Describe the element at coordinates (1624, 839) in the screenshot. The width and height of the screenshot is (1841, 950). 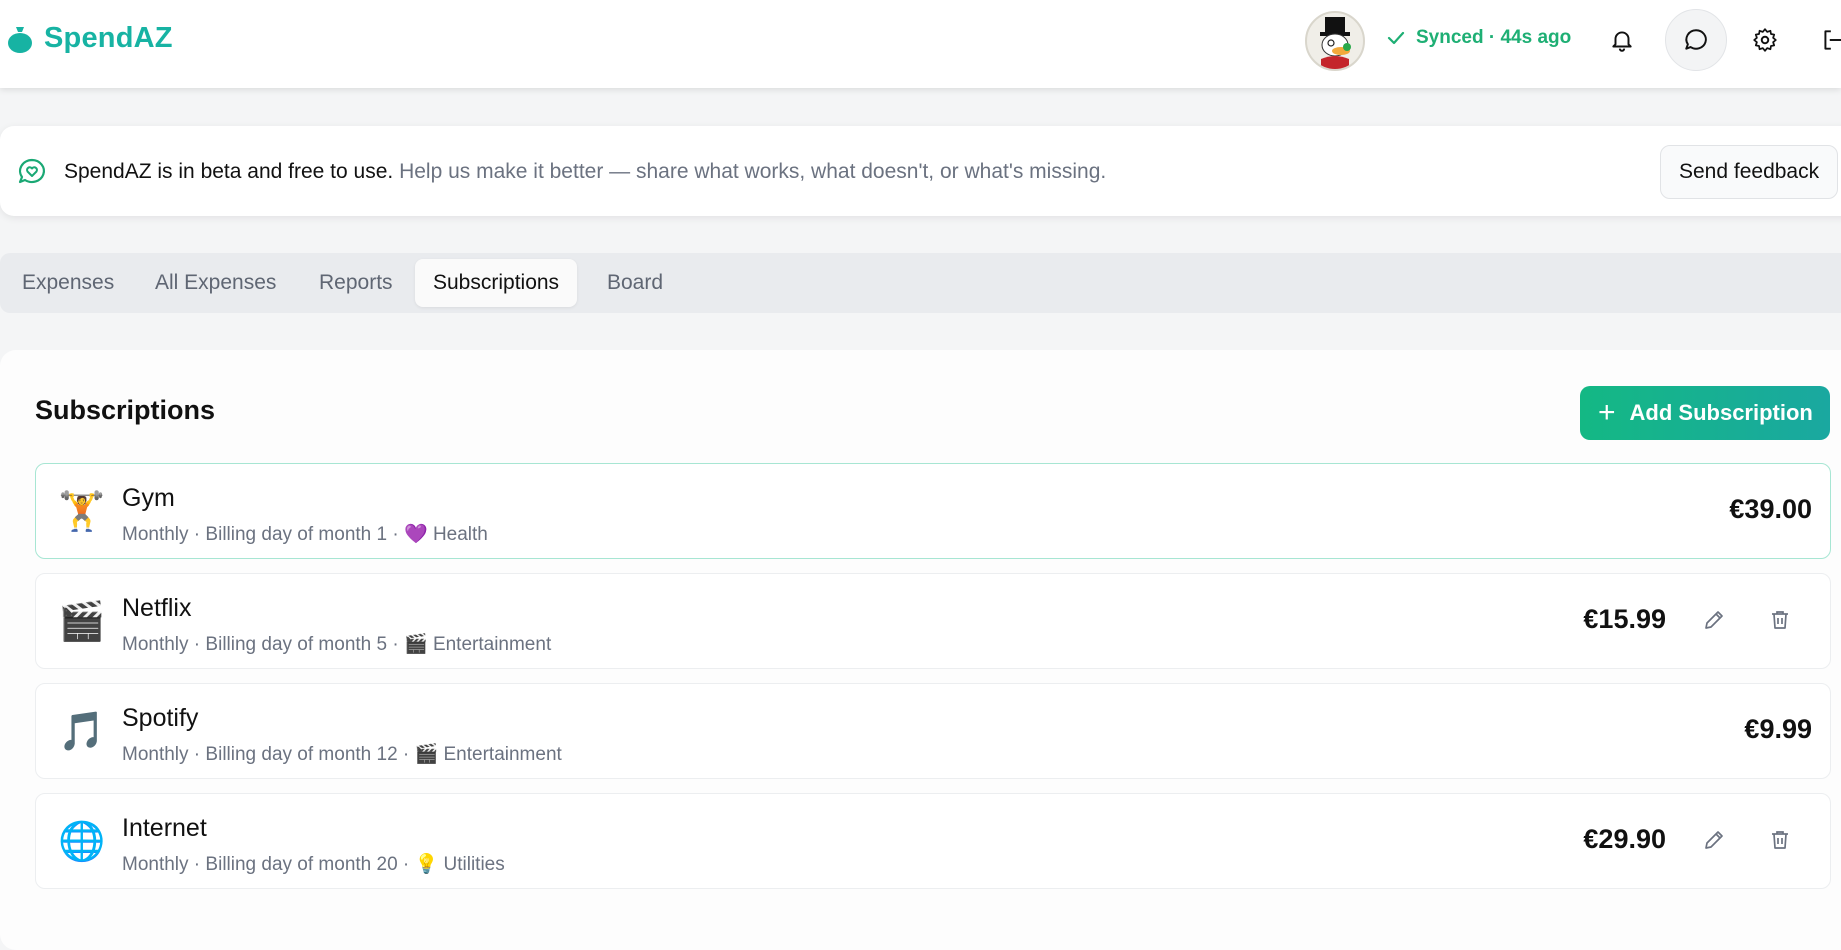
I see `subscription-price: €29.90` at that location.